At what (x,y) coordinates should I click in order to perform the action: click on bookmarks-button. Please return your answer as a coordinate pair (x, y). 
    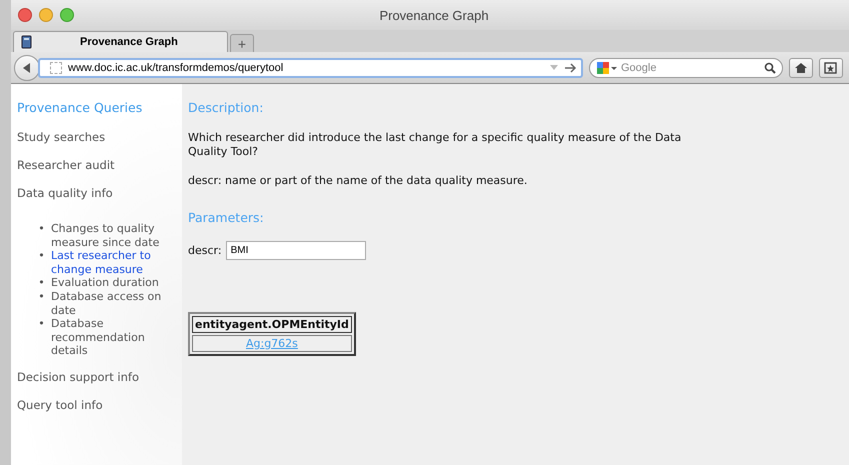
    Looking at the image, I should click on (831, 68).